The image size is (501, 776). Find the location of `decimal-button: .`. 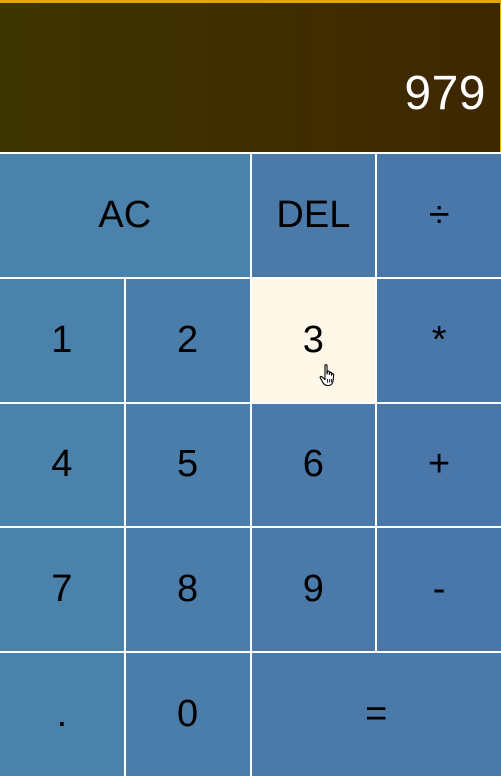

decimal-button: . is located at coordinates (62, 714).